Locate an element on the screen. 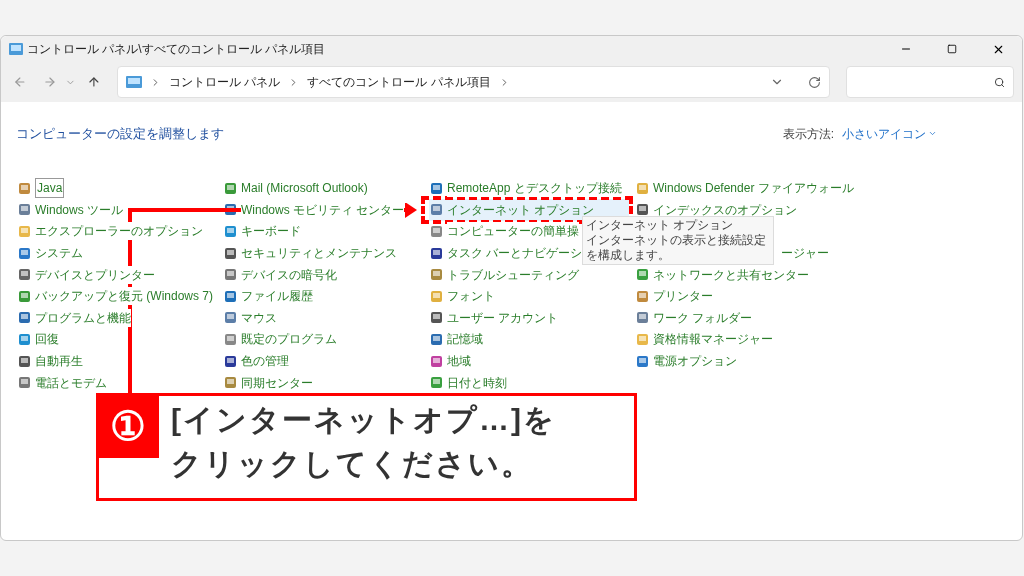 This screenshot has width=1024, height=576. view-label: 表示方法: is located at coordinates (808, 134).